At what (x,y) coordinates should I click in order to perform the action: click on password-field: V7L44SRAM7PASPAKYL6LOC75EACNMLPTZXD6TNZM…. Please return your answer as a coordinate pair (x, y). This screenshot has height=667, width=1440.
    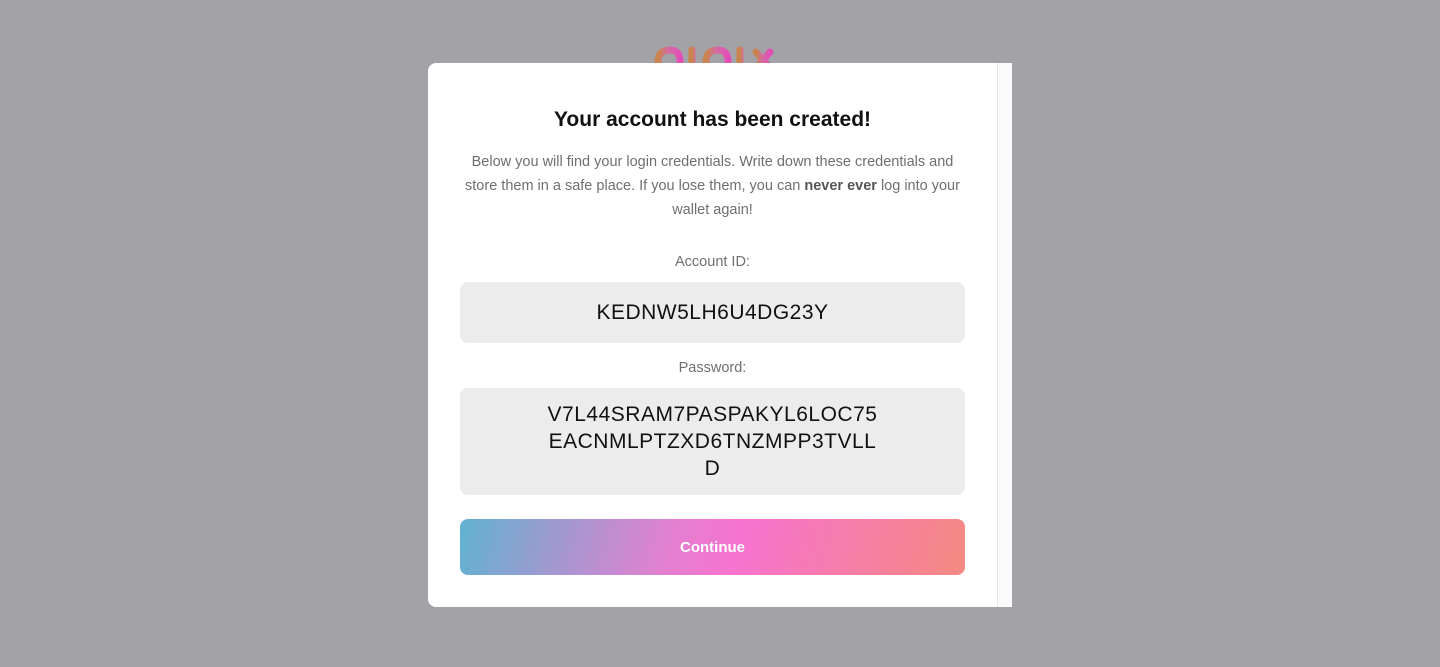
    Looking at the image, I should click on (712, 441).